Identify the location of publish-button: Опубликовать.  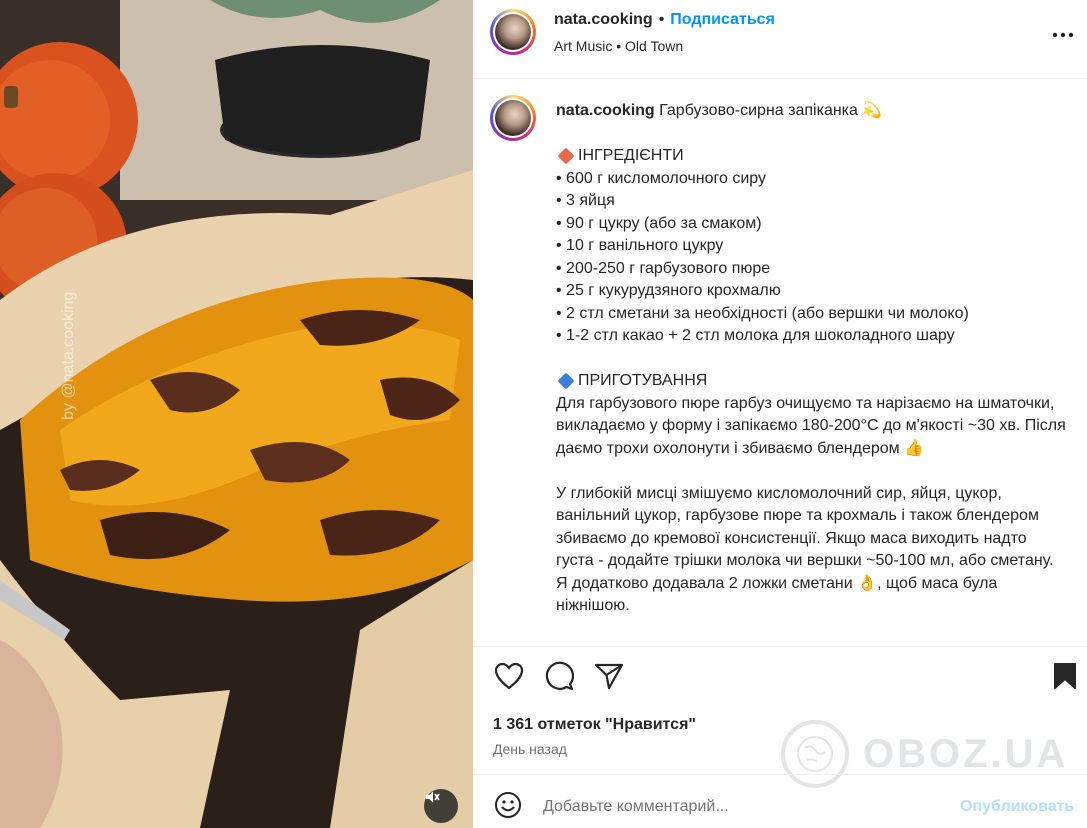
(1017, 807).